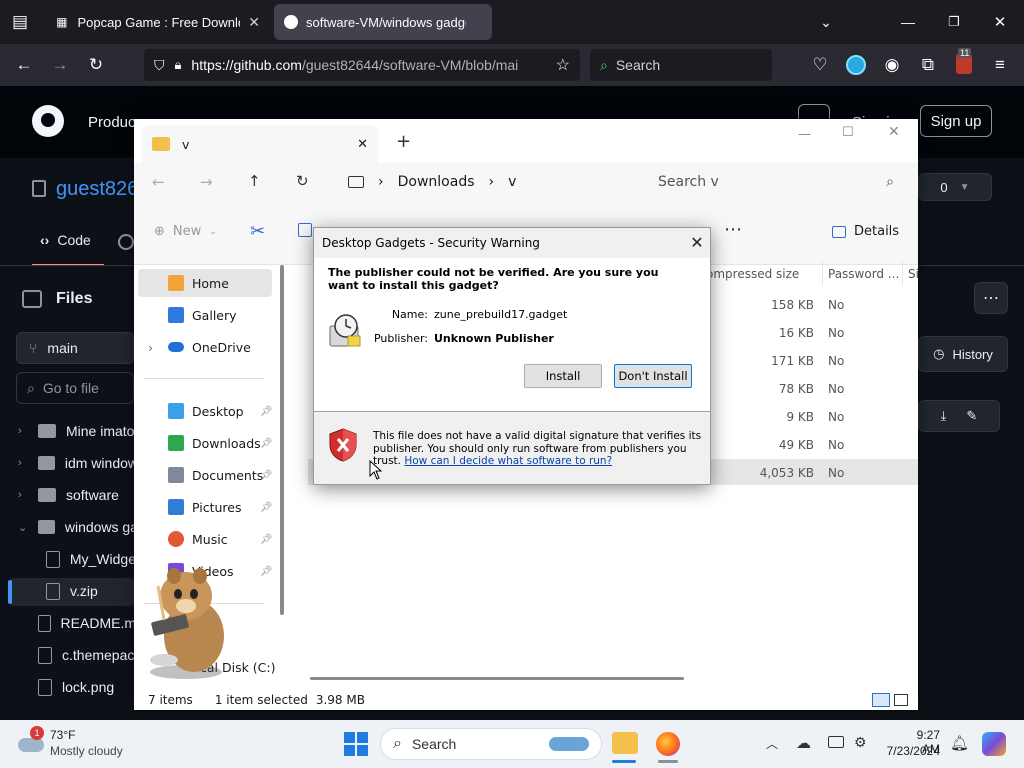  Describe the element at coordinates (87, 623) in the screenshot. I see `tree-item-file: README.m` at that location.